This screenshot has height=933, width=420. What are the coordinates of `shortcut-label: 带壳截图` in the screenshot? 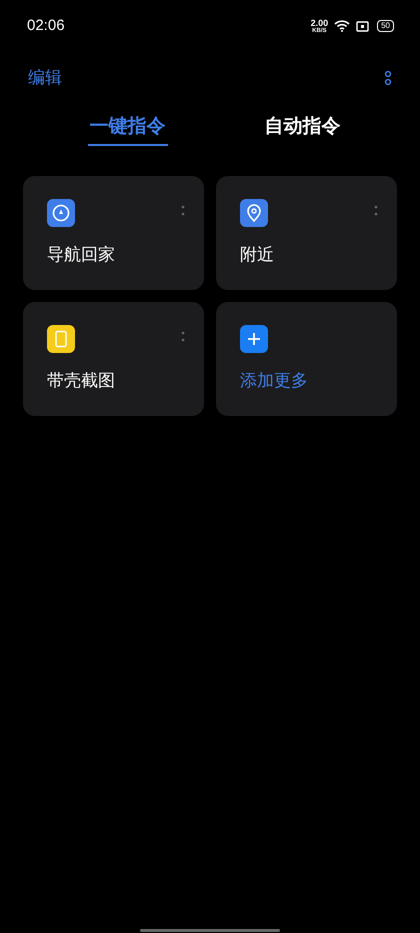 It's located at (81, 381).